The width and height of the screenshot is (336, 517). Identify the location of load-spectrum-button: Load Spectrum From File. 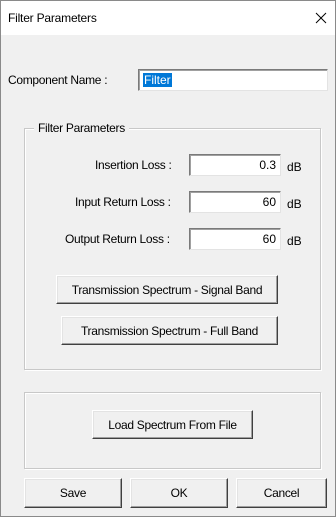
(172, 424).